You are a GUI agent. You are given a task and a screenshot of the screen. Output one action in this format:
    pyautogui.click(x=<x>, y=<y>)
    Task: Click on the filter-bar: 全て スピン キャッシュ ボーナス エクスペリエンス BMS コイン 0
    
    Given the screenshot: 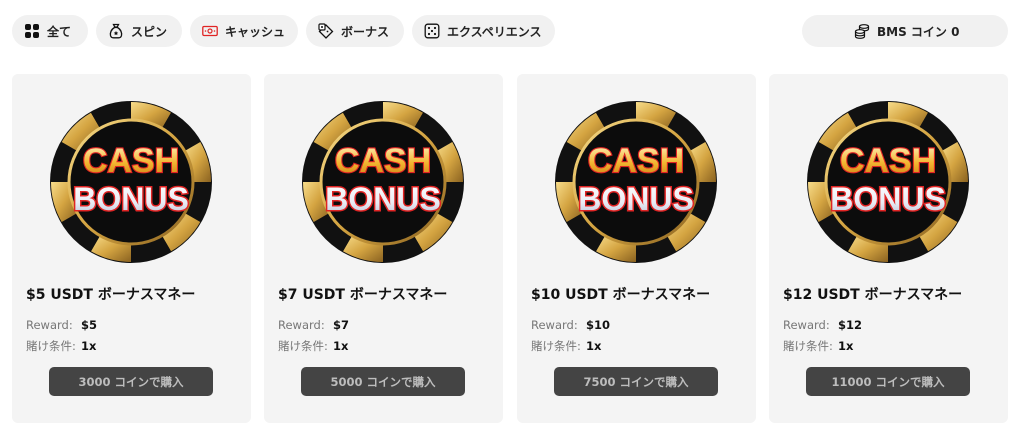 What is the action you would take?
    pyautogui.click(x=512, y=30)
    